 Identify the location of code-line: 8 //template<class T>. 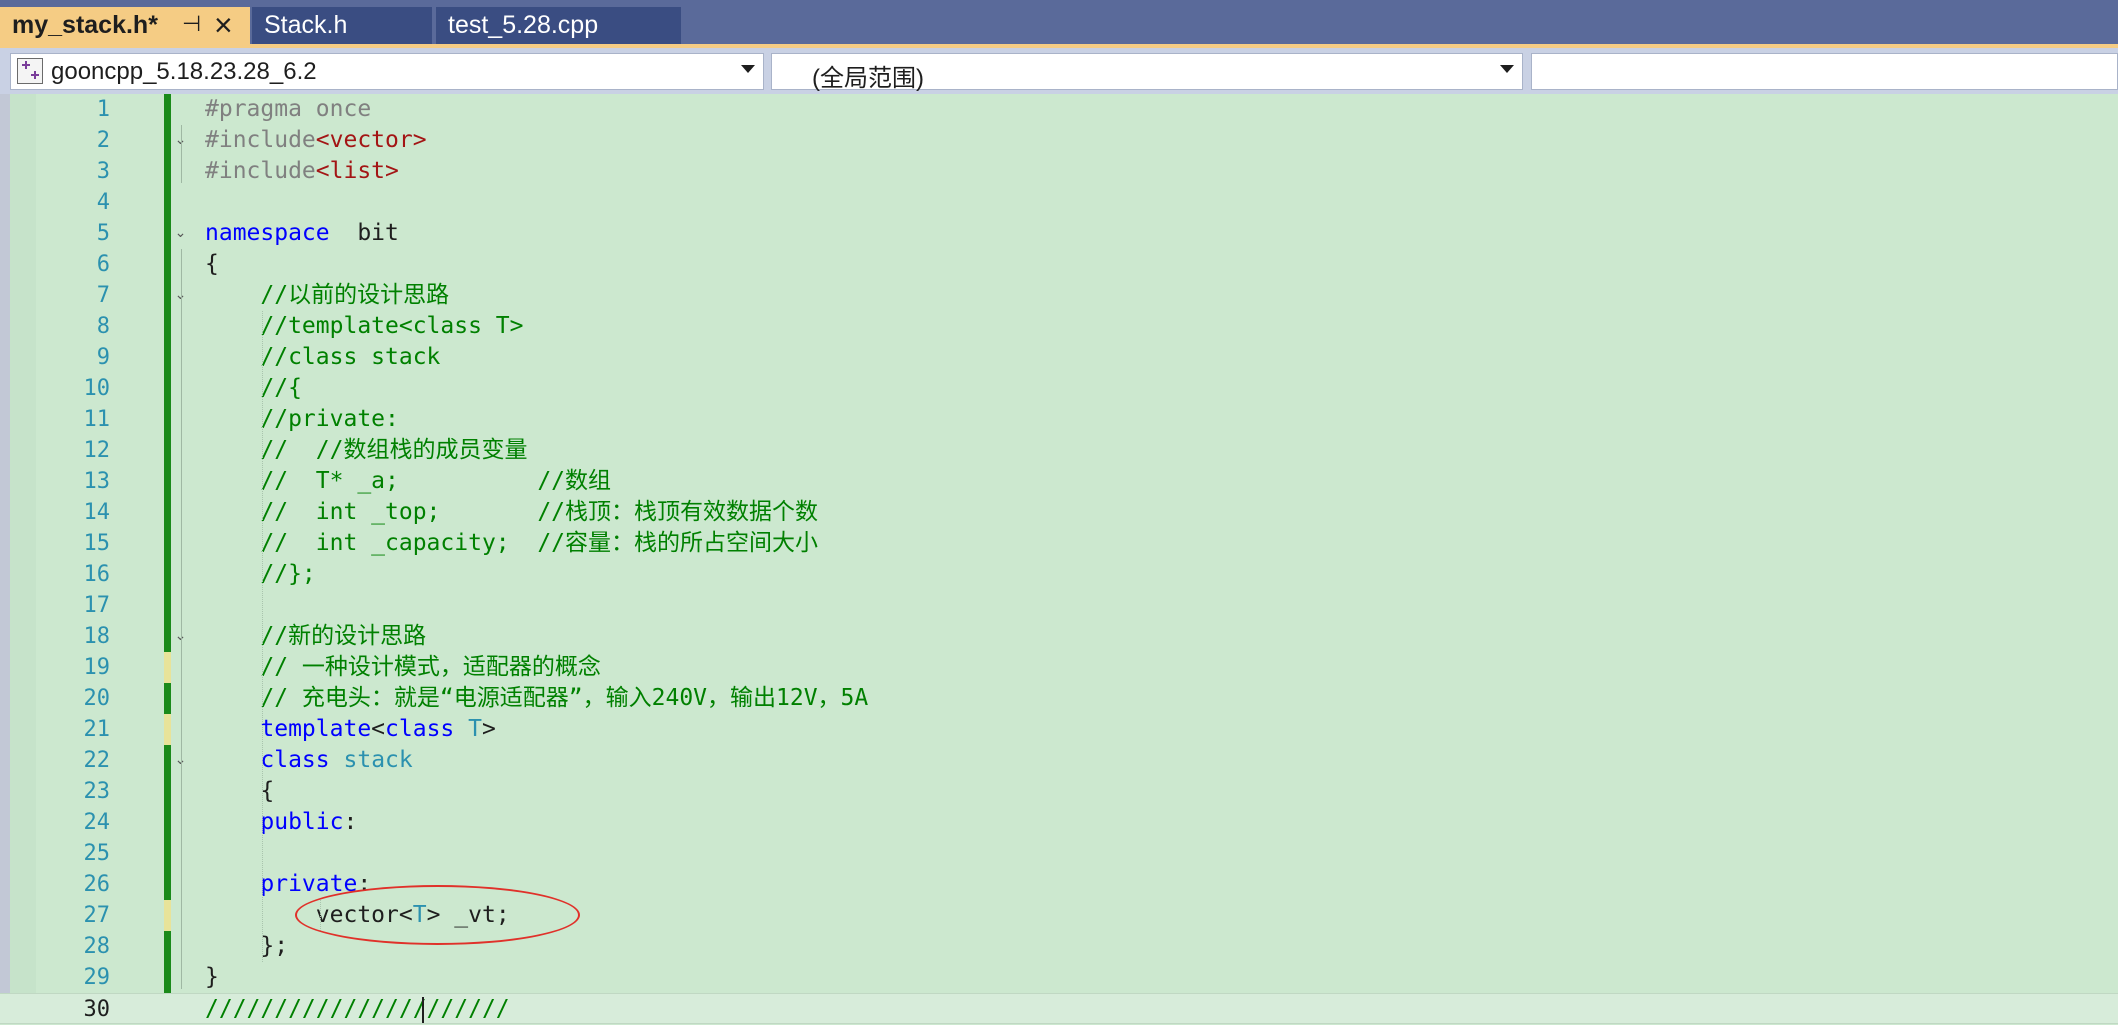
(1059, 326).